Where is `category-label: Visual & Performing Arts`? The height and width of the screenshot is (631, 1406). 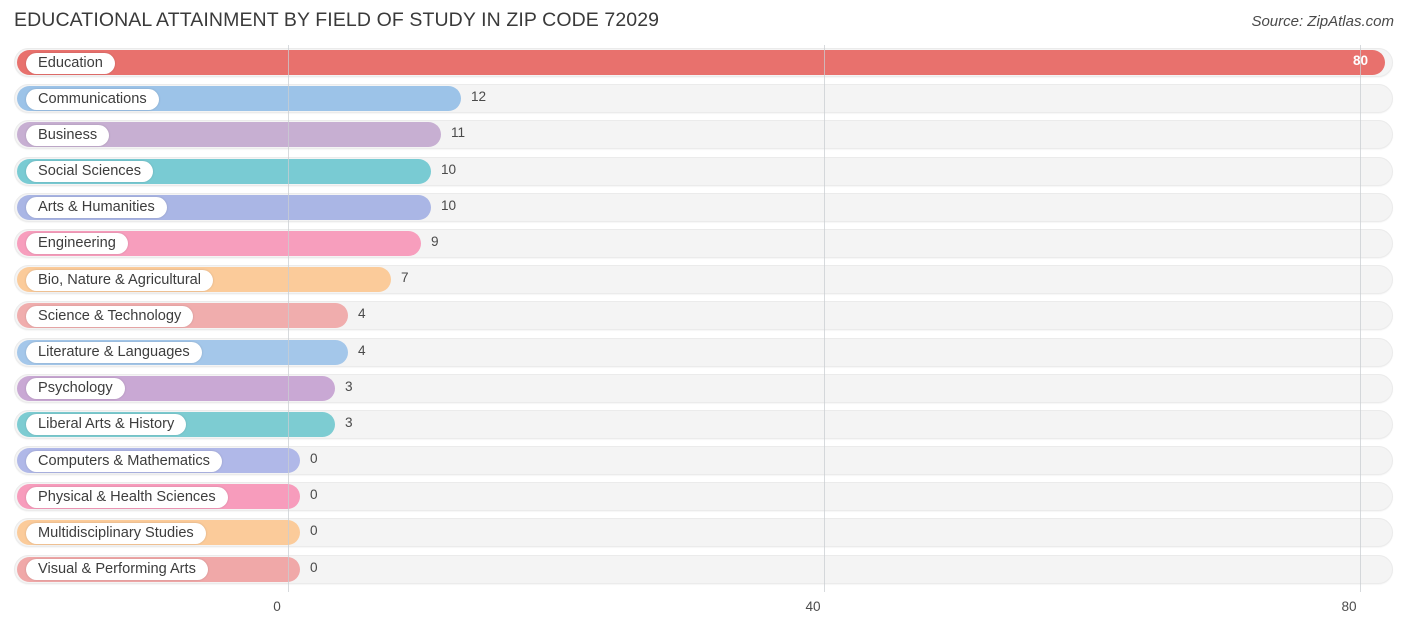
category-label: Visual & Performing Arts is located at coordinates (117, 570).